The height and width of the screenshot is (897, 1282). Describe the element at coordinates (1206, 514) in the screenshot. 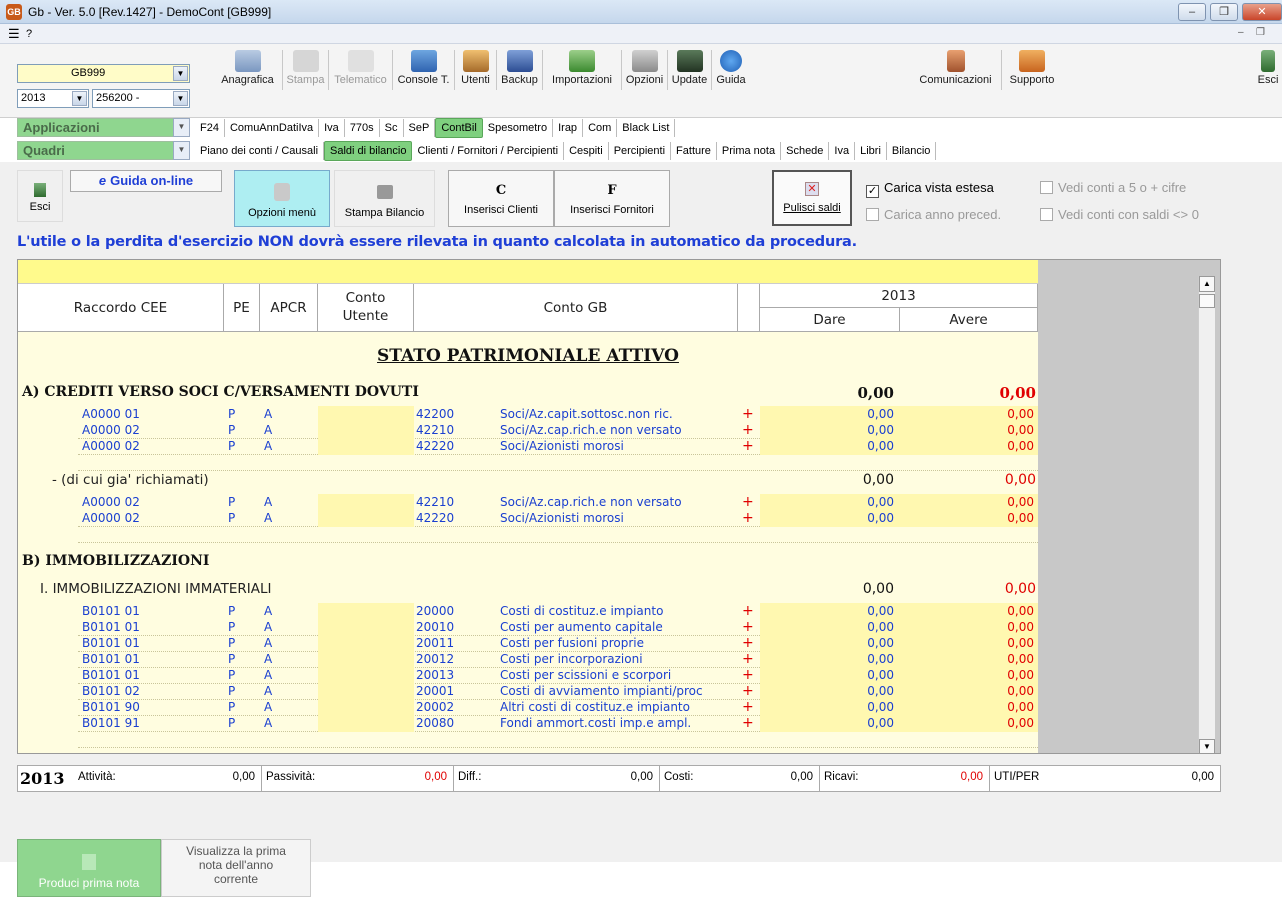

I see `vertical-scrollbar: ▲ ▼` at that location.